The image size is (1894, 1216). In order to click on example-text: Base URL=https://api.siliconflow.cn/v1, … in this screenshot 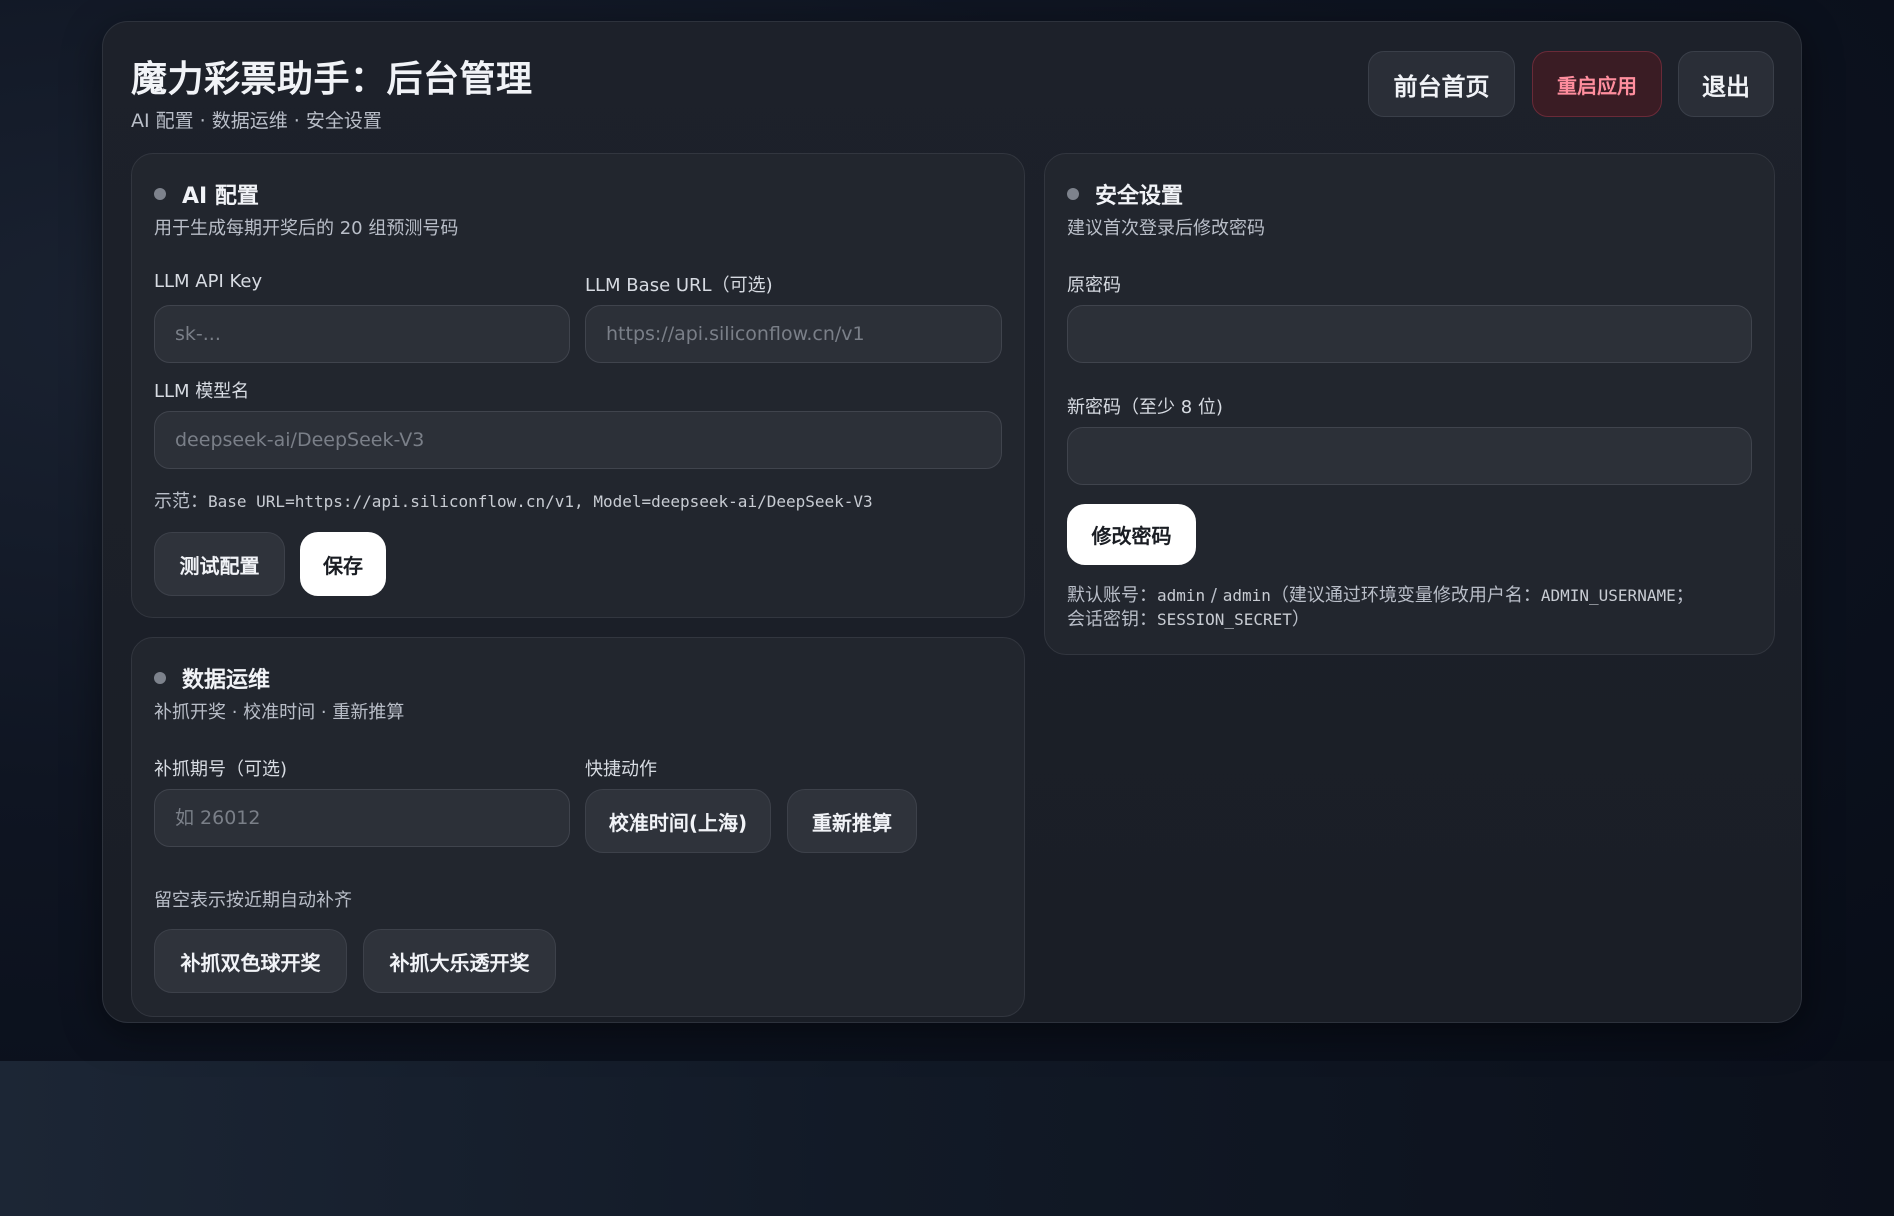, I will do `click(540, 501)`.